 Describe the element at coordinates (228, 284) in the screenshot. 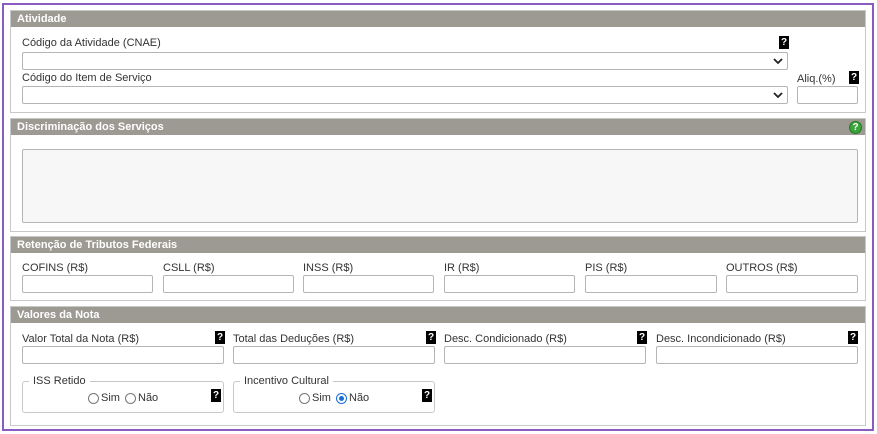

I see `csll-input` at that location.